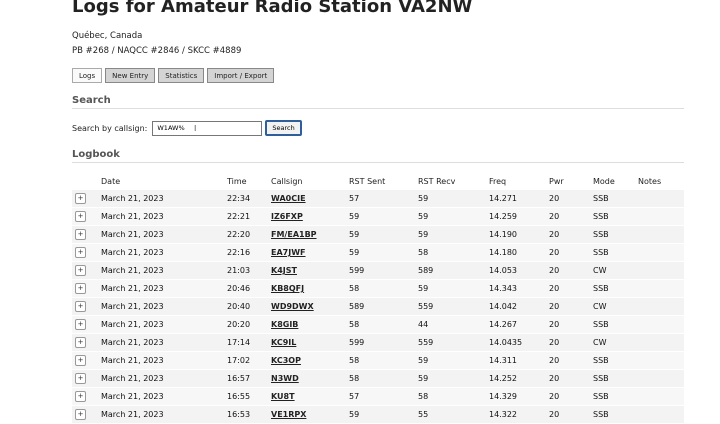 This screenshot has width=720, height=424. Describe the element at coordinates (249, 252) in the screenshot. I see `entry-time-cell: 22:16` at that location.